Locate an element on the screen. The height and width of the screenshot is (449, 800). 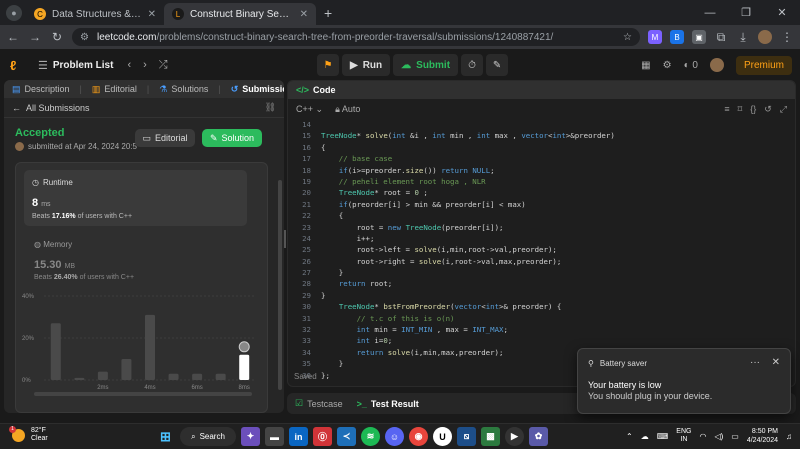
cloud-icon: ☁ is located at coordinates (645, 436).